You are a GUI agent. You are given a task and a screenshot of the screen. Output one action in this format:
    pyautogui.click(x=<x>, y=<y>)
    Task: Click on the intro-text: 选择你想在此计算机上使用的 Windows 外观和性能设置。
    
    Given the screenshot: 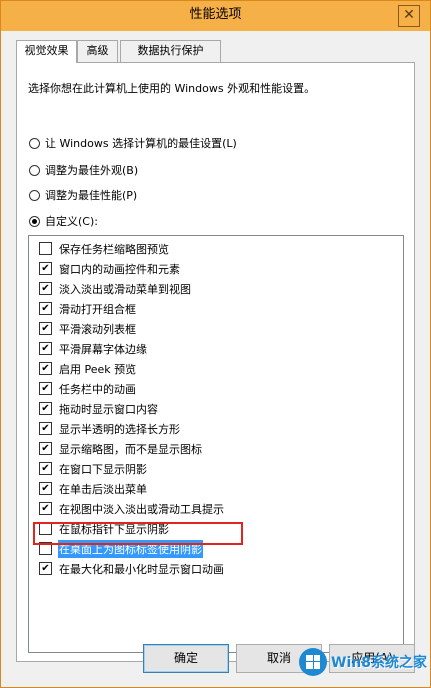 What is the action you would take?
    pyautogui.click(x=172, y=88)
    